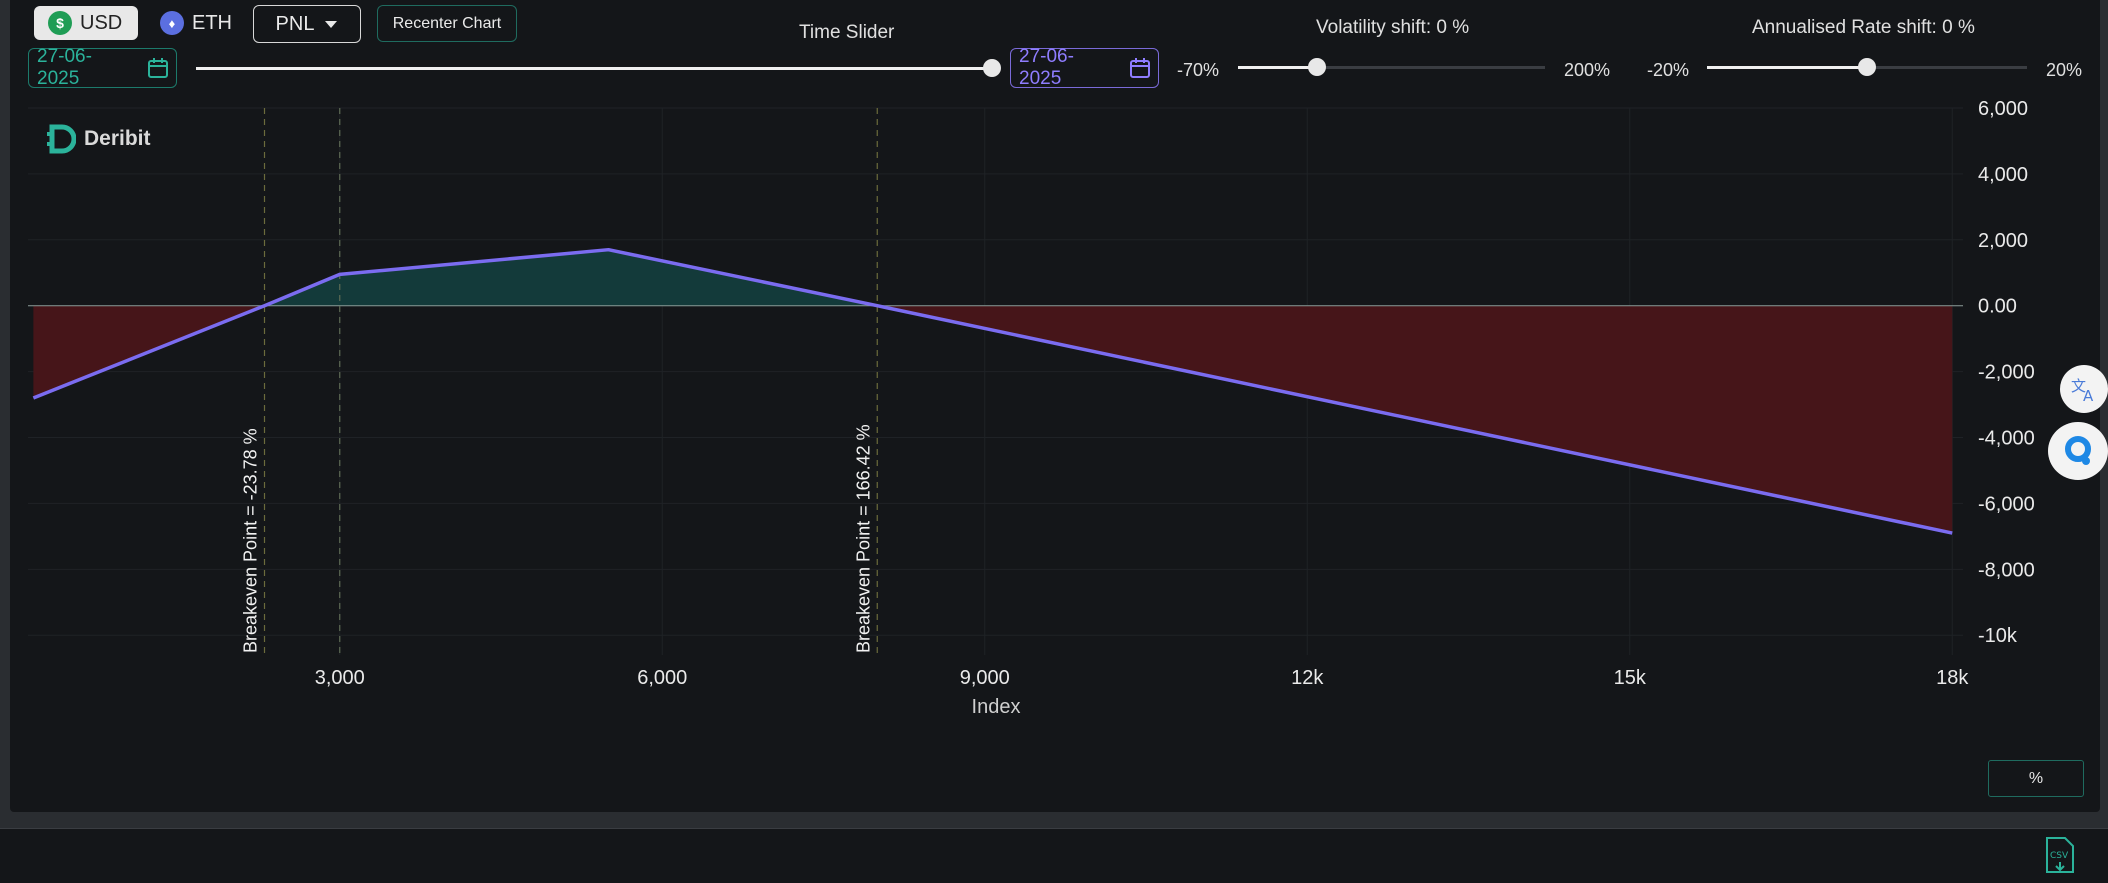  Describe the element at coordinates (2006, 373) in the screenshot. I see `y-tick-label: -2,000` at that location.